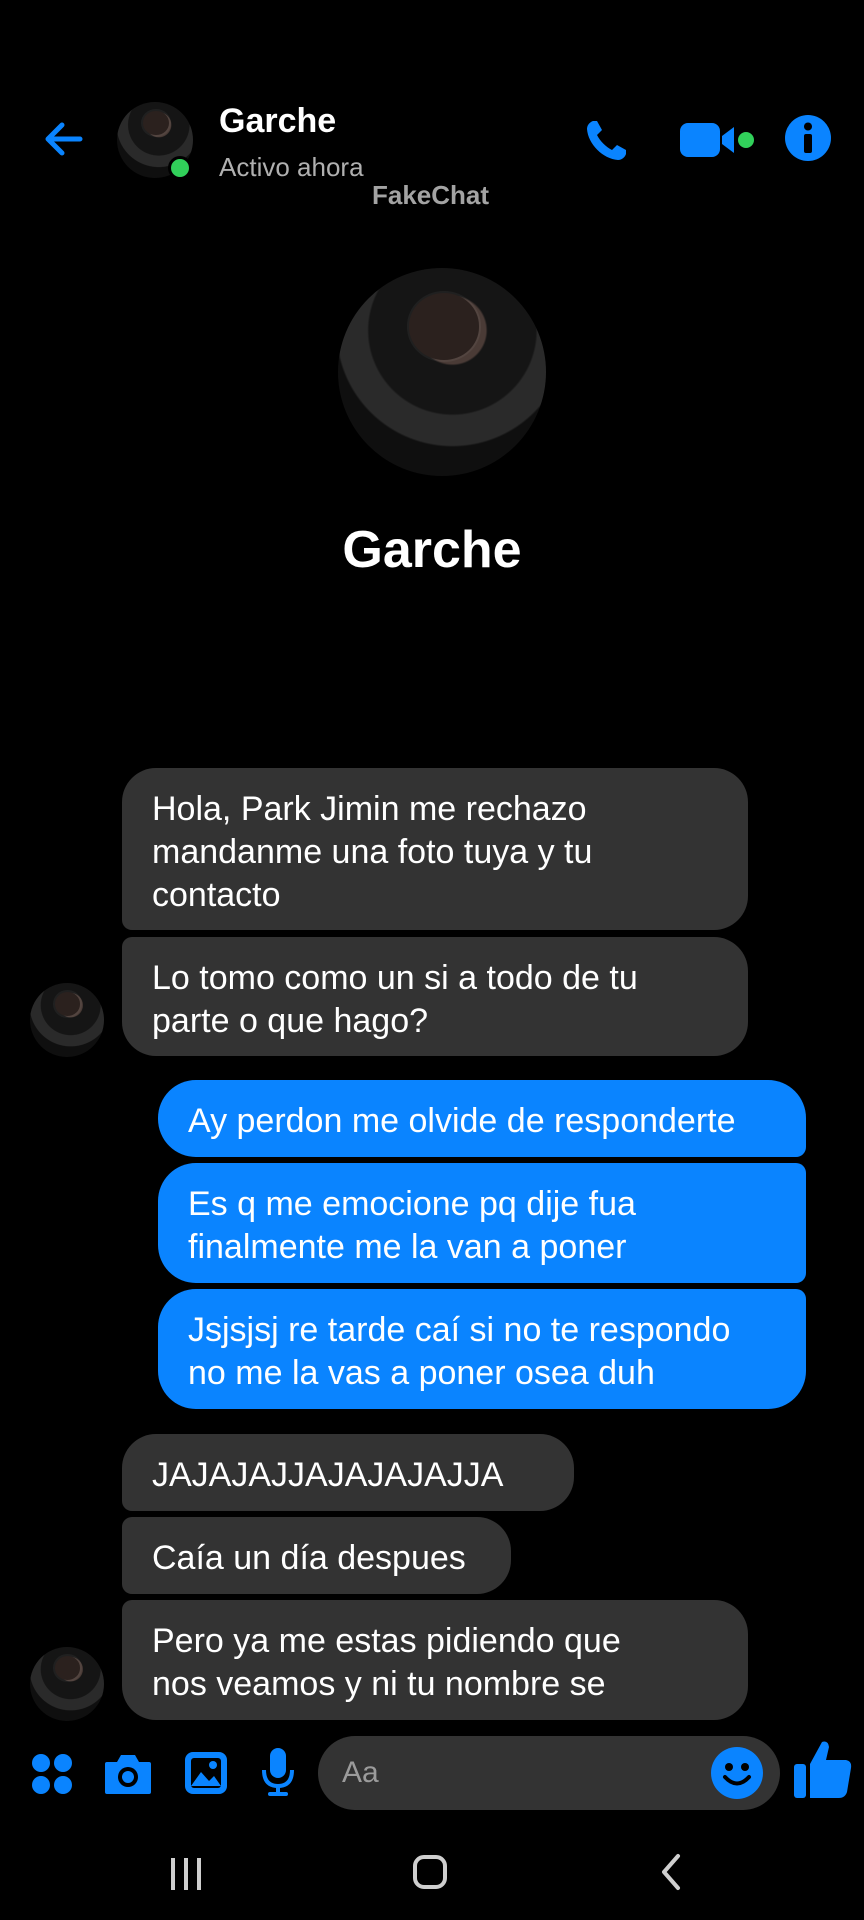  Describe the element at coordinates (128, 1773) in the screenshot. I see `camera-icon` at that location.